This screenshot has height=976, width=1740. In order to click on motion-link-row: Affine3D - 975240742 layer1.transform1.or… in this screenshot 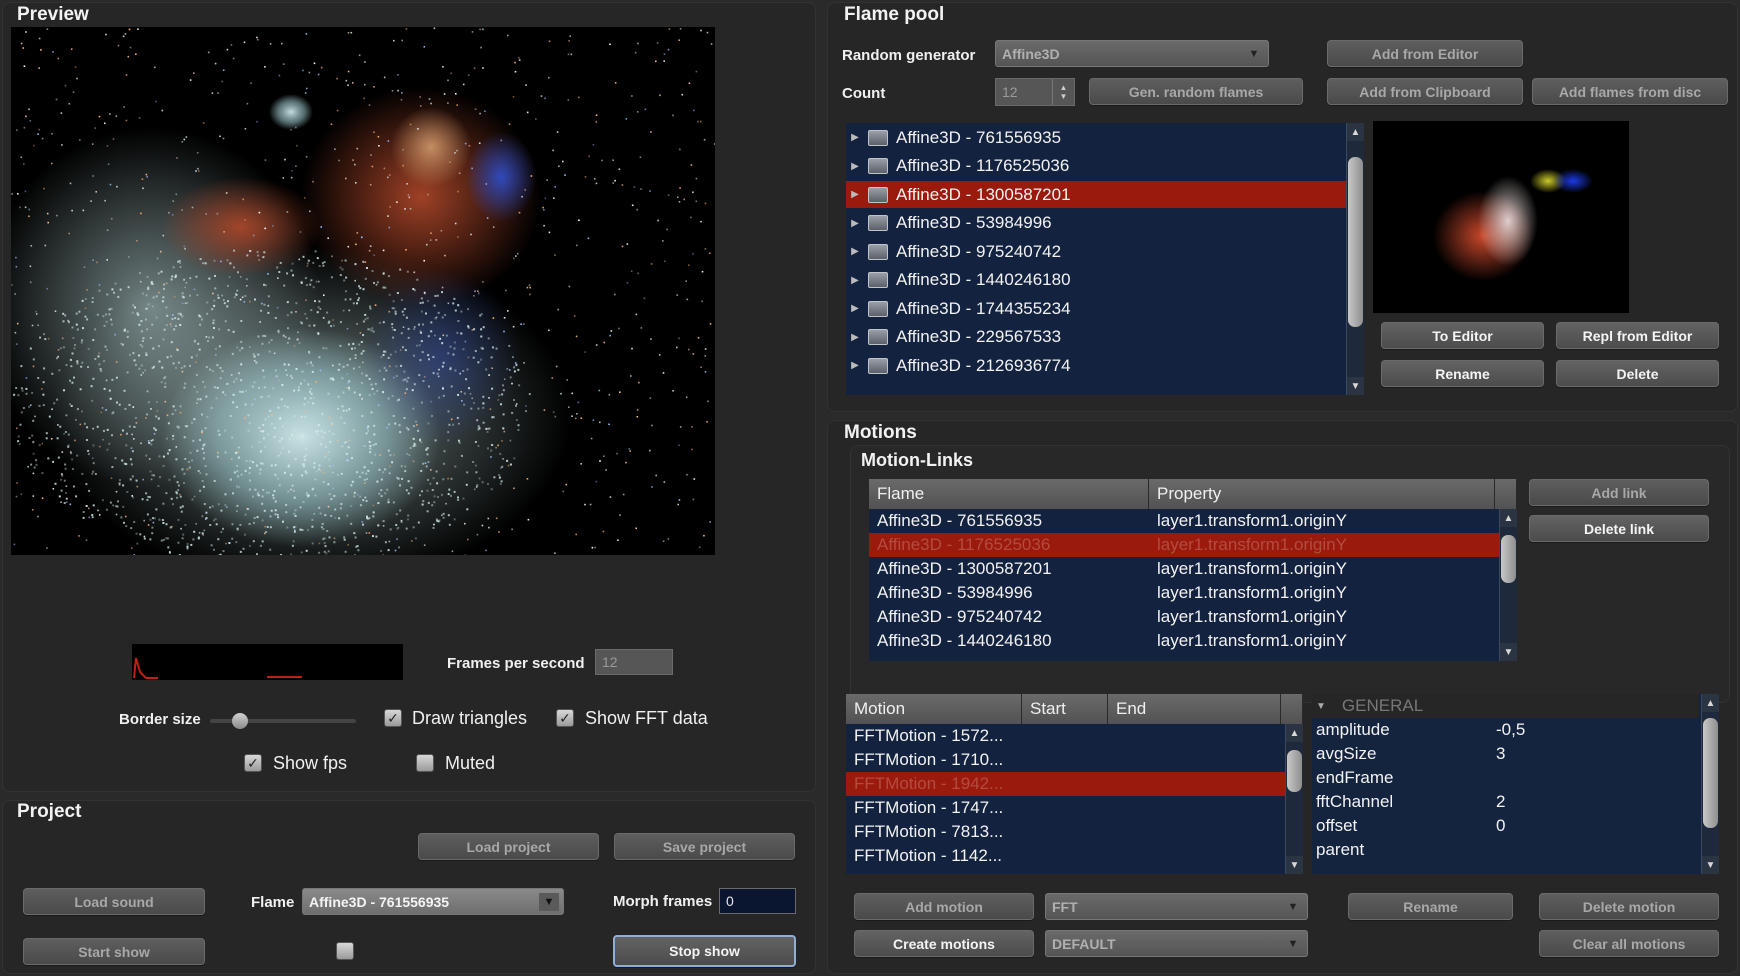, I will do `click(1184, 617)`.